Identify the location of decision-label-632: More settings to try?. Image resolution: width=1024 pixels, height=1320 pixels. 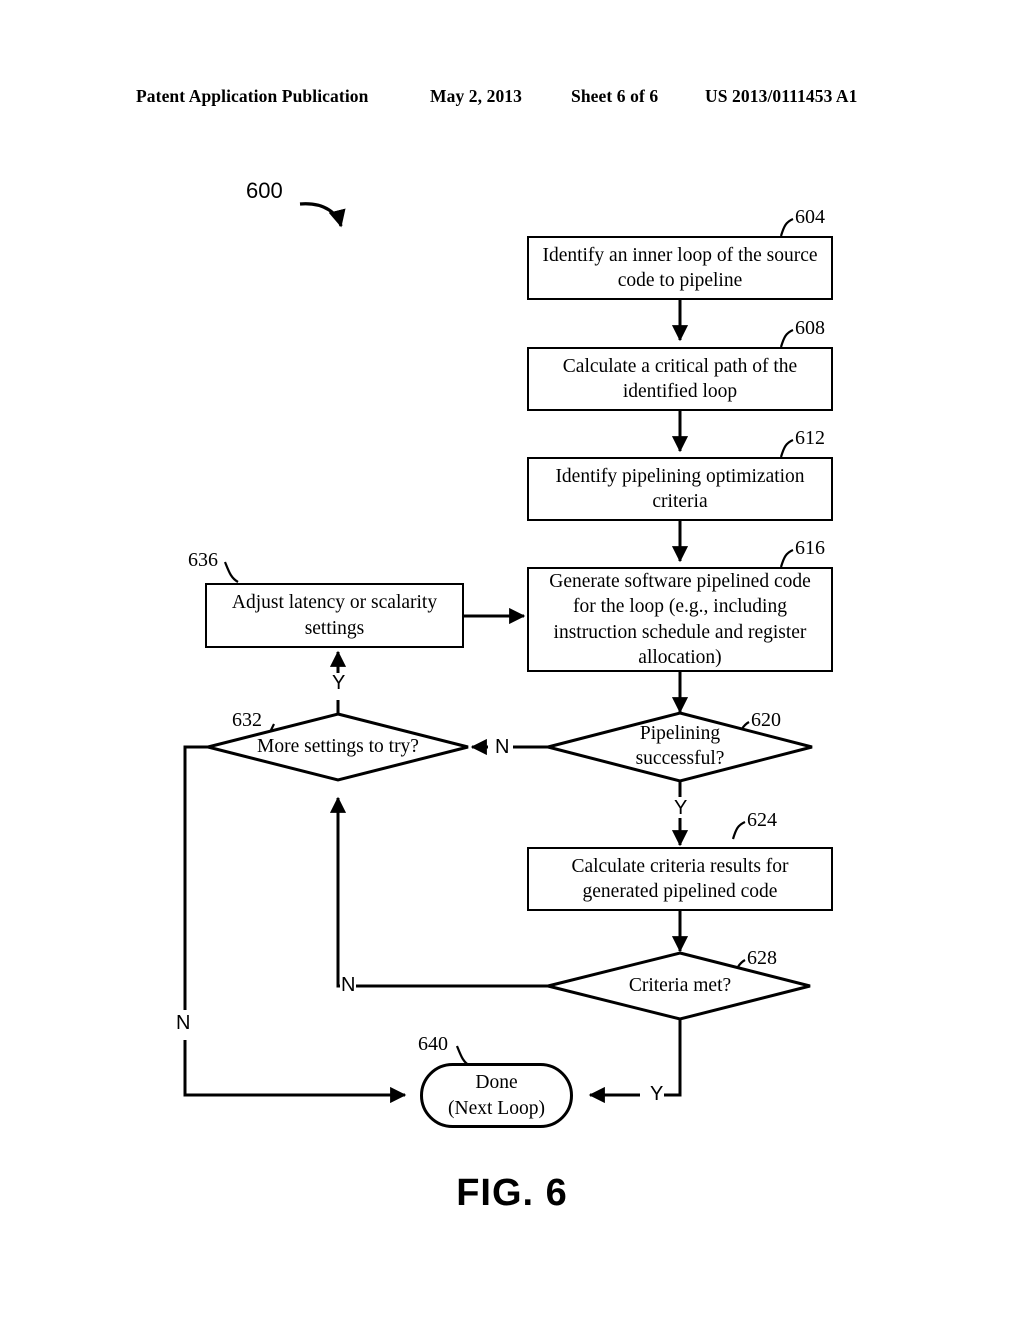
(338, 747).